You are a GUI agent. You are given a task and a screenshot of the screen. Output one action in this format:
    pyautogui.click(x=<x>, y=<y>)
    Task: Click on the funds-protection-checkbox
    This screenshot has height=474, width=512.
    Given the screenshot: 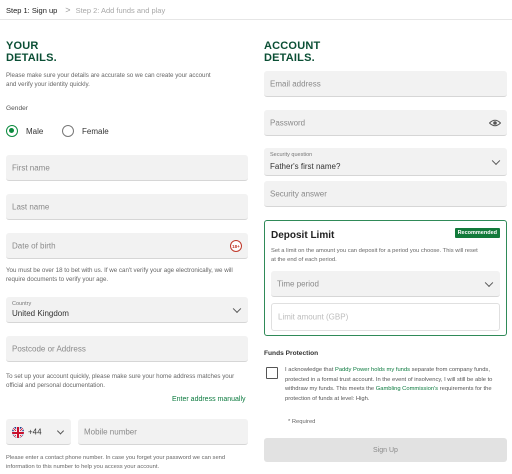 What is the action you would take?
    pyautogui.click(x=272, y=373)
    